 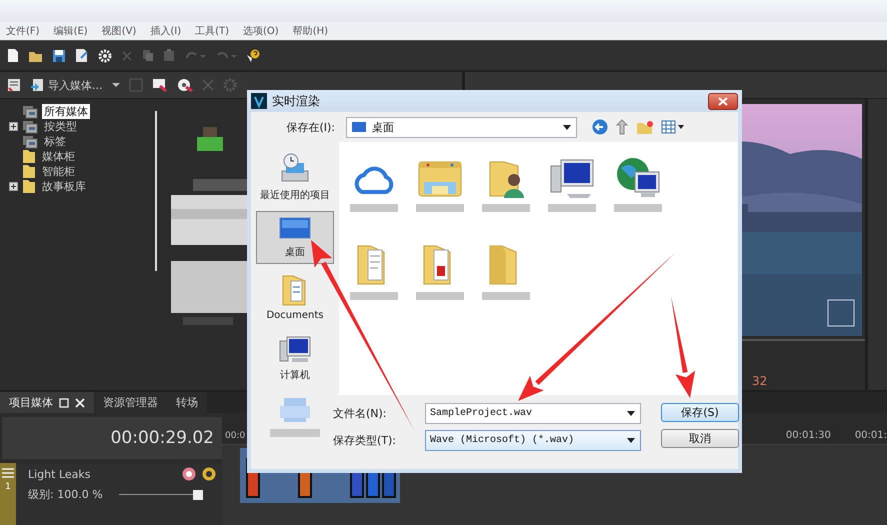 I want to click on dialog-button: 保存(S), so click(x=700, y=412).